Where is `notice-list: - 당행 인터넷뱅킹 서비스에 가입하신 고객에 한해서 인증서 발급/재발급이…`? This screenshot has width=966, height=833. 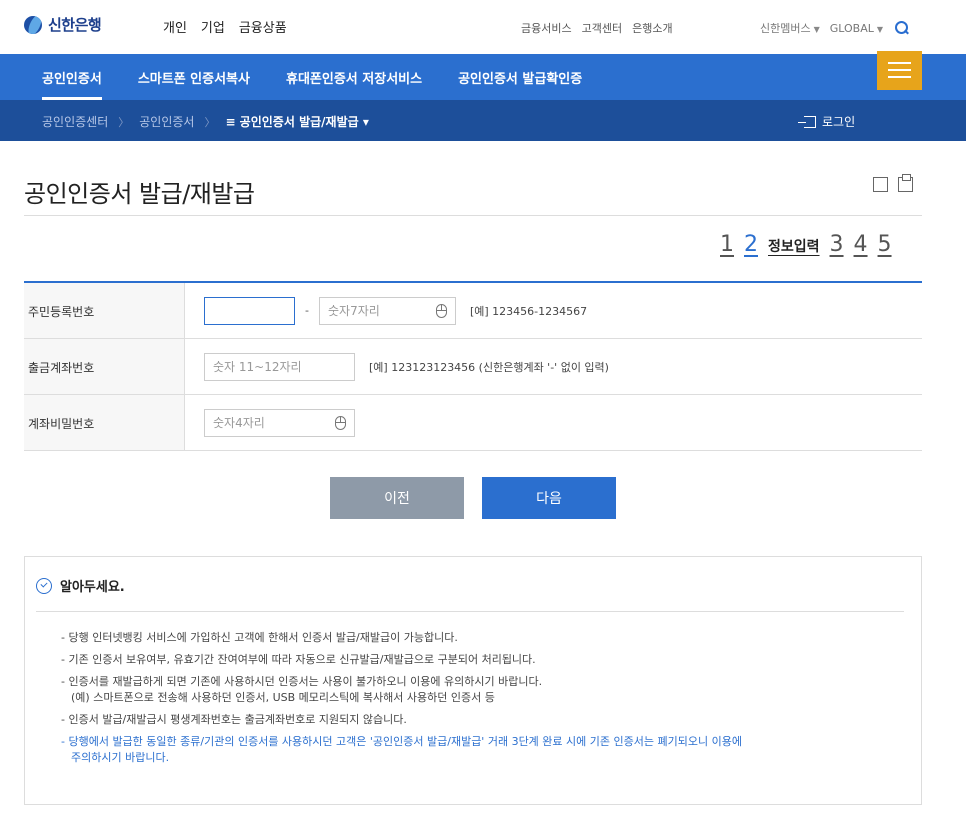
notice-list: - 당행 인터넷뱅킹 서비스에 가입하신 고객에 한해서 인증서 발급/재발급이… is located at coordinates (401, 701).